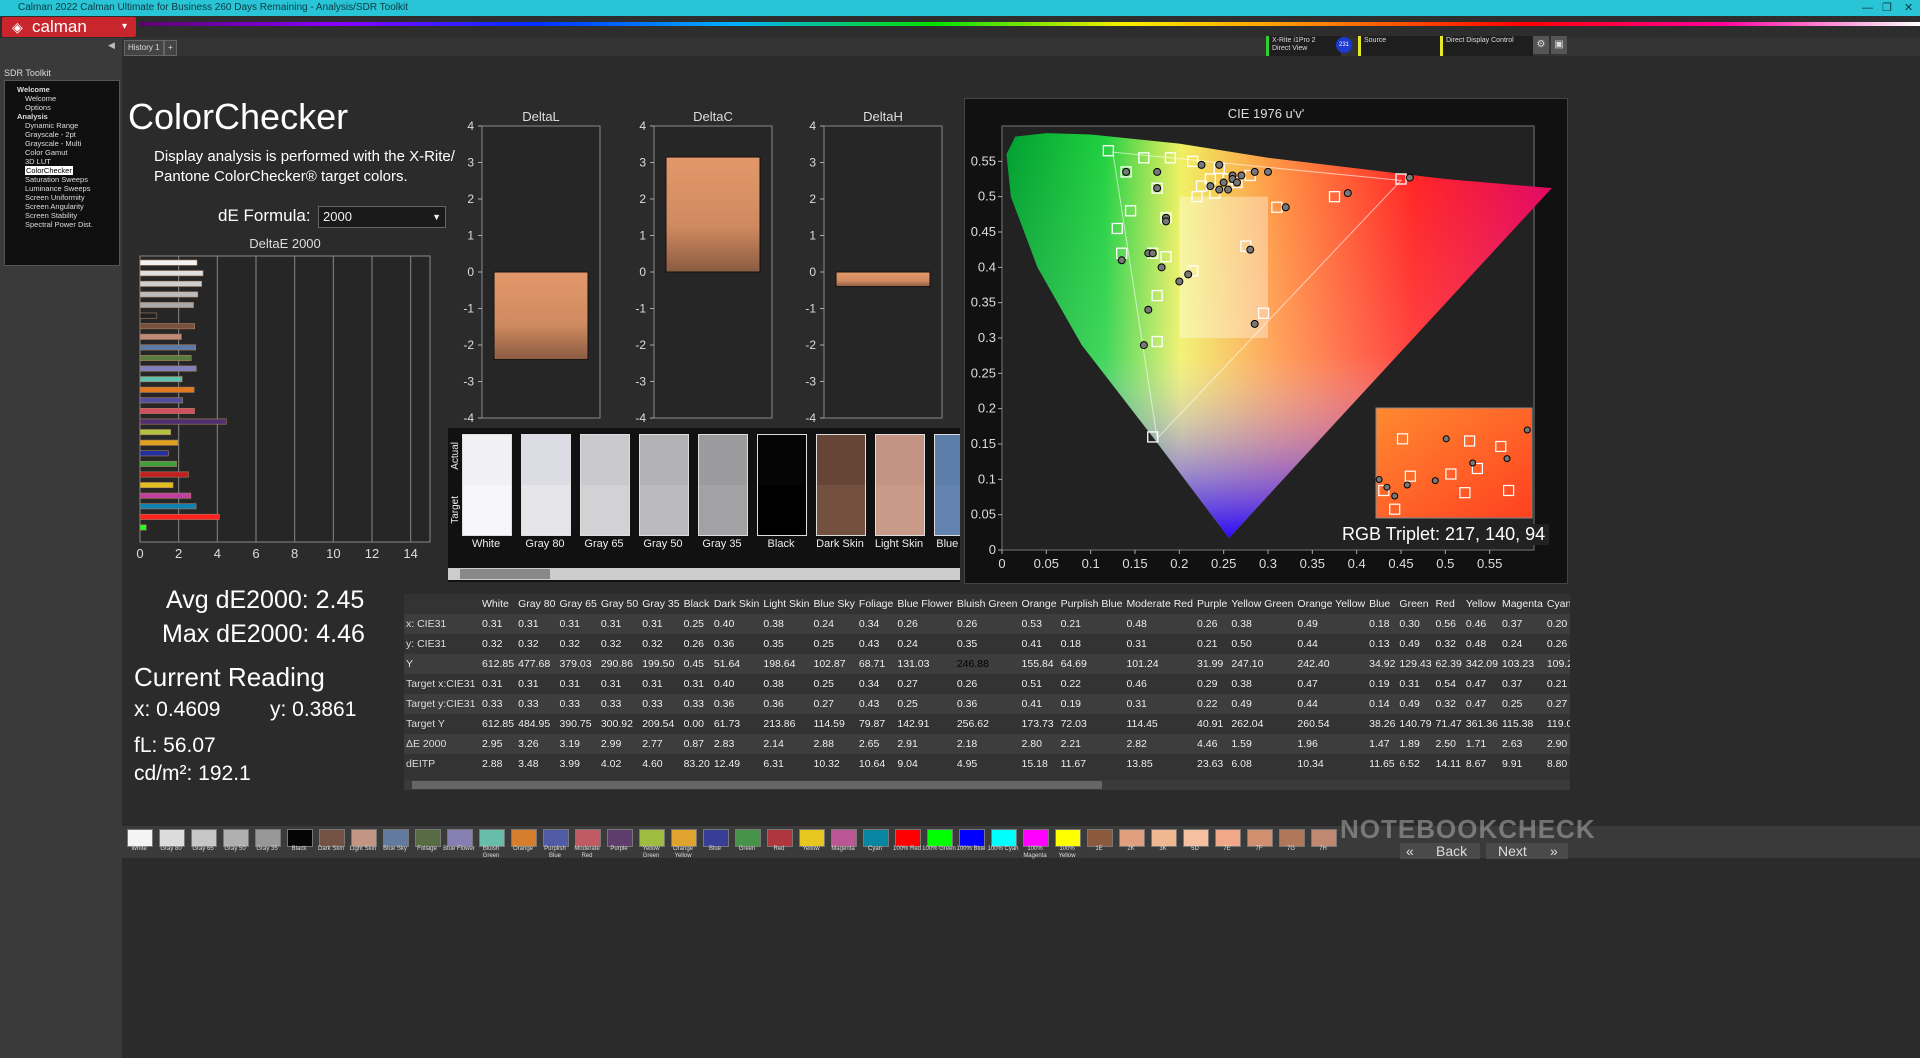 This screenshot has width=1920, height=1058. Describe the element at coordinates (1440, 851) in the screenshot. I see `back-button: « Back` at that location.